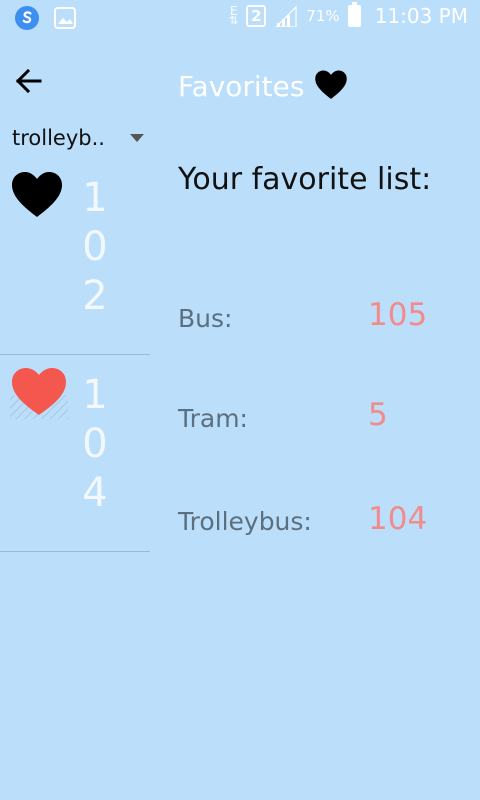  Describe the element at coordinates (95, 247) in the screenshot. I see `route-number-102: 1 0 2` at that location.